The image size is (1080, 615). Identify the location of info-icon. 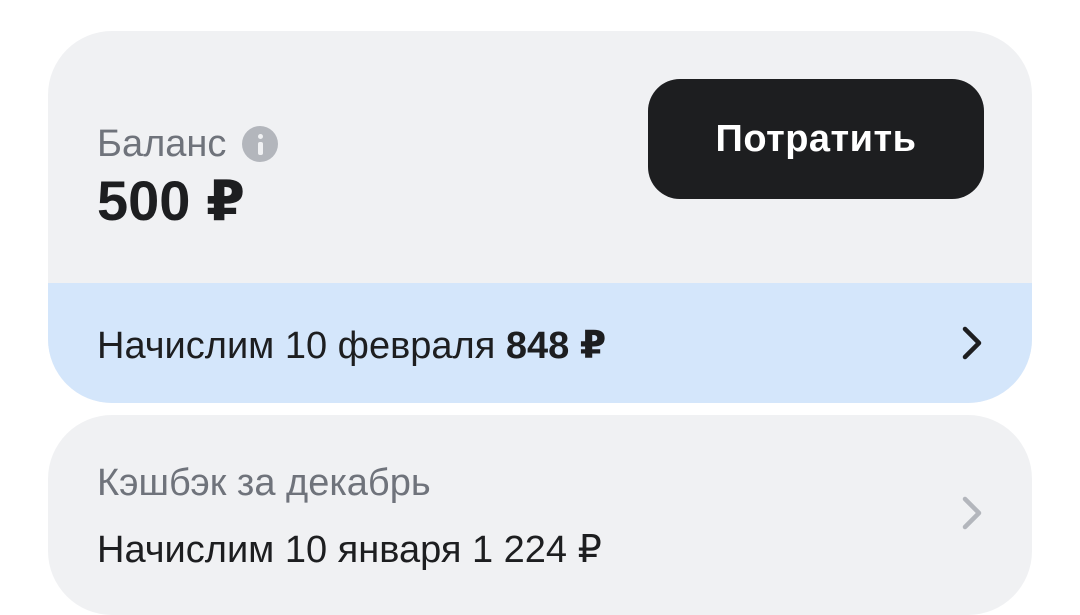
(260, 144).